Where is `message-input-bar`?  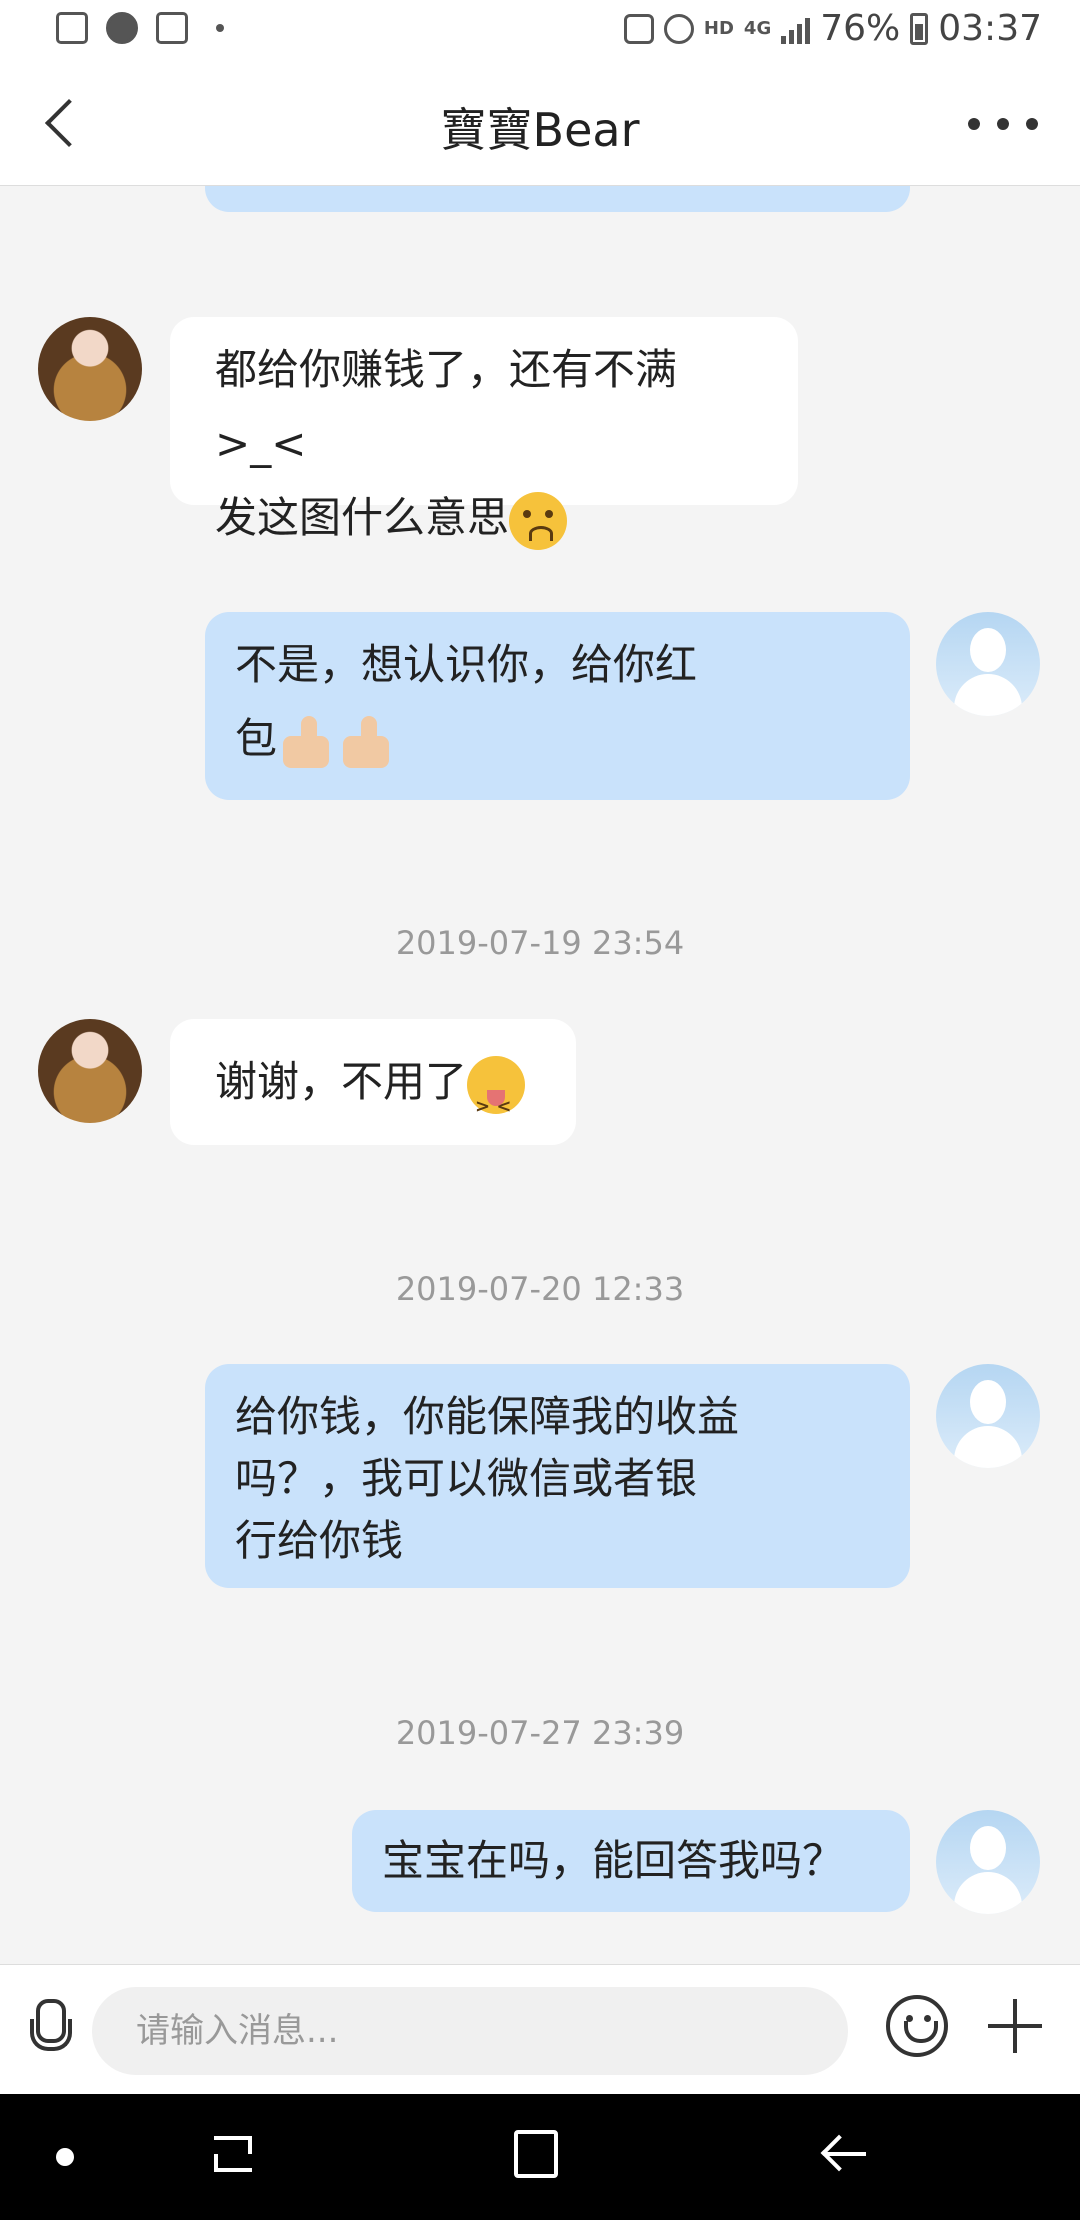
message-input-bar is located at coordinates (540, 2029).